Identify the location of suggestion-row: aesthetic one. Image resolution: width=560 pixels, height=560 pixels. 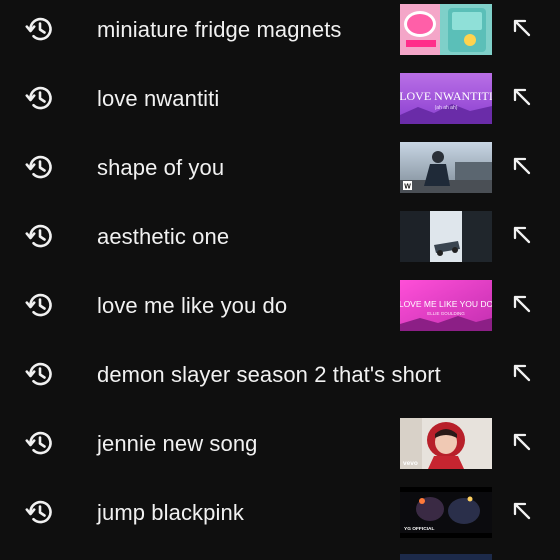
(280, 236).